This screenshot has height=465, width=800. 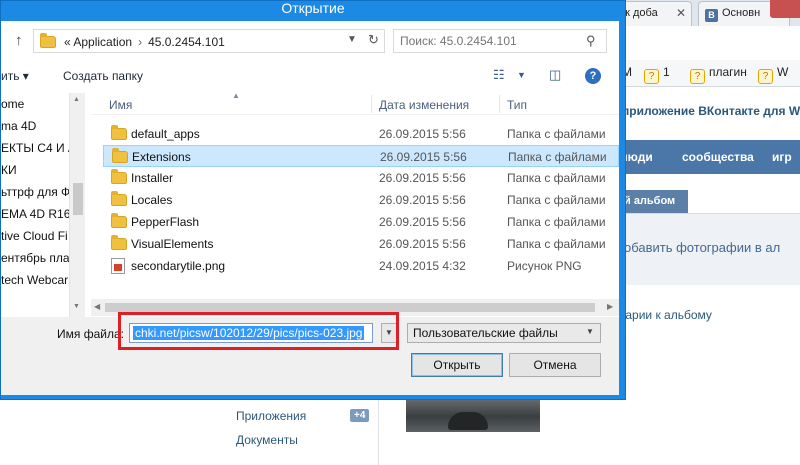 What do you see at coordinates (473, 415) in the screenshot?
I see `photo-thumbnail` at bounding box center [473, 415].